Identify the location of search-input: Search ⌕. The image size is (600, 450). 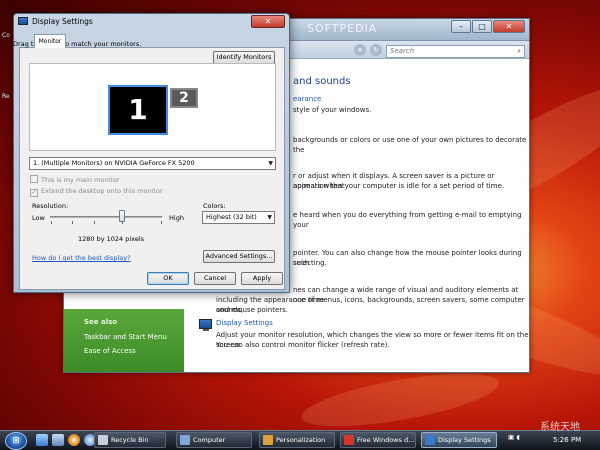
(455, 51).